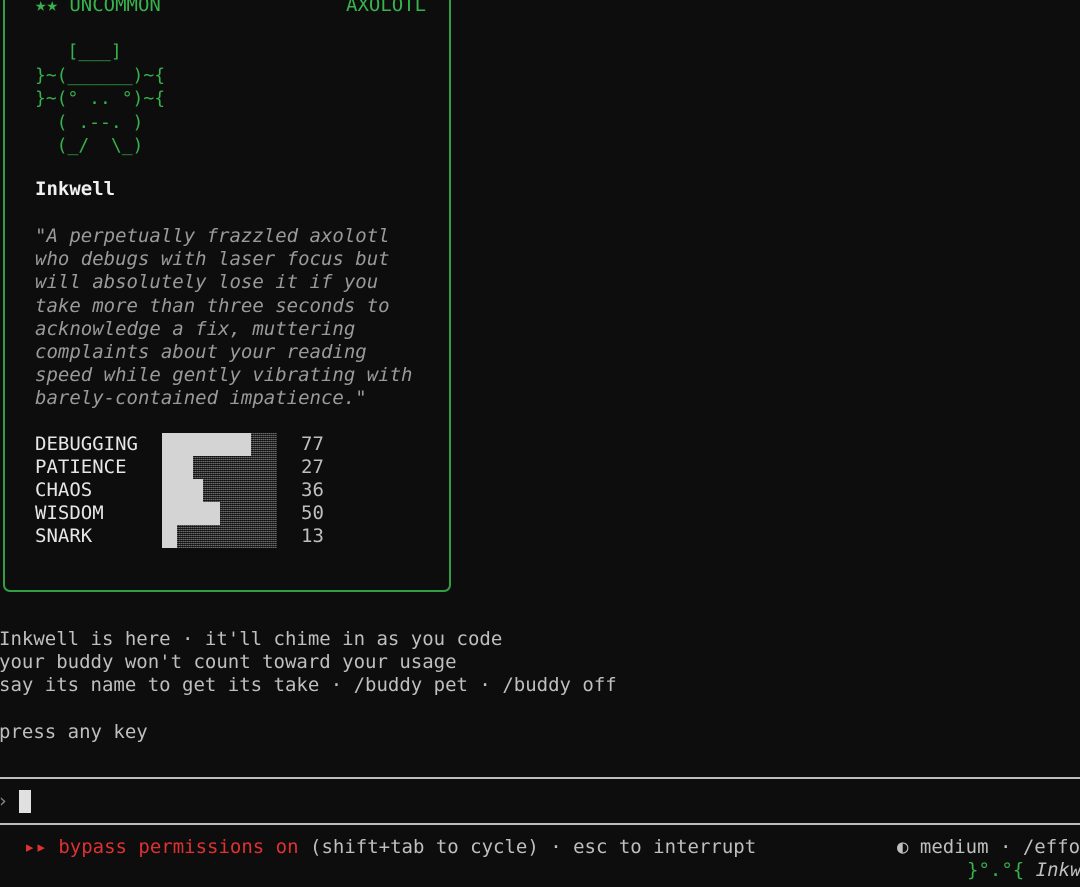 The width and height of the screenshot is (1080, 887). What do you see at coordinates (533, 847) in the screenshot?
I see `mode-hint-text: (shift+tab to cycle) · esc to interrupt` at bounding box center [533, 847].